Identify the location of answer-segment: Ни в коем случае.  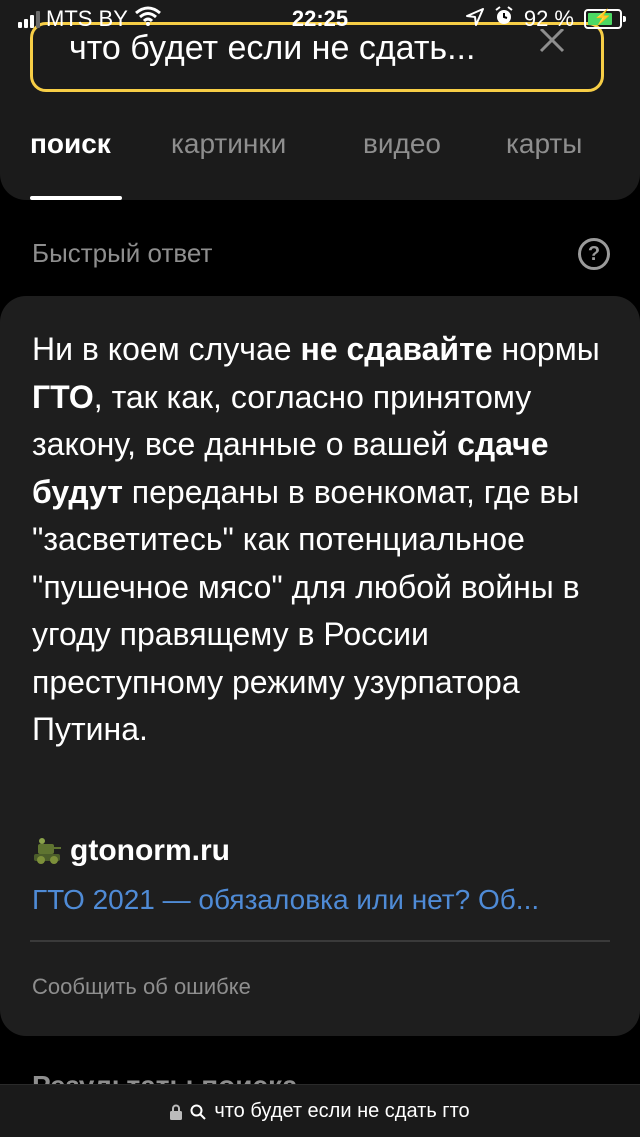
(166, 349).